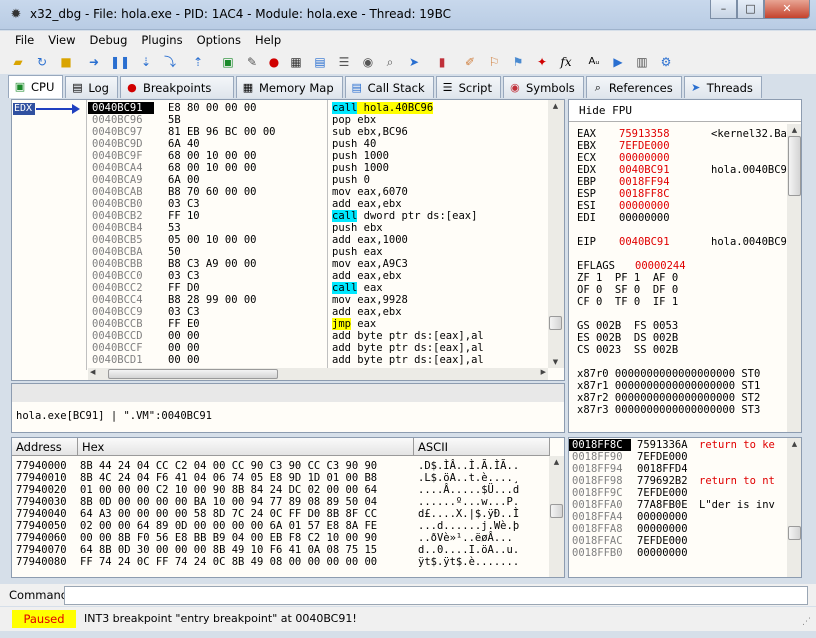 This screenshot has height=638, width=816. What do you see at coordinates (279, 360) in the screenshot?
I see `disassembly-row: 0040BCD1 00 00 add byte ptr ds:[eax],al` at bounding box center [279, 360].